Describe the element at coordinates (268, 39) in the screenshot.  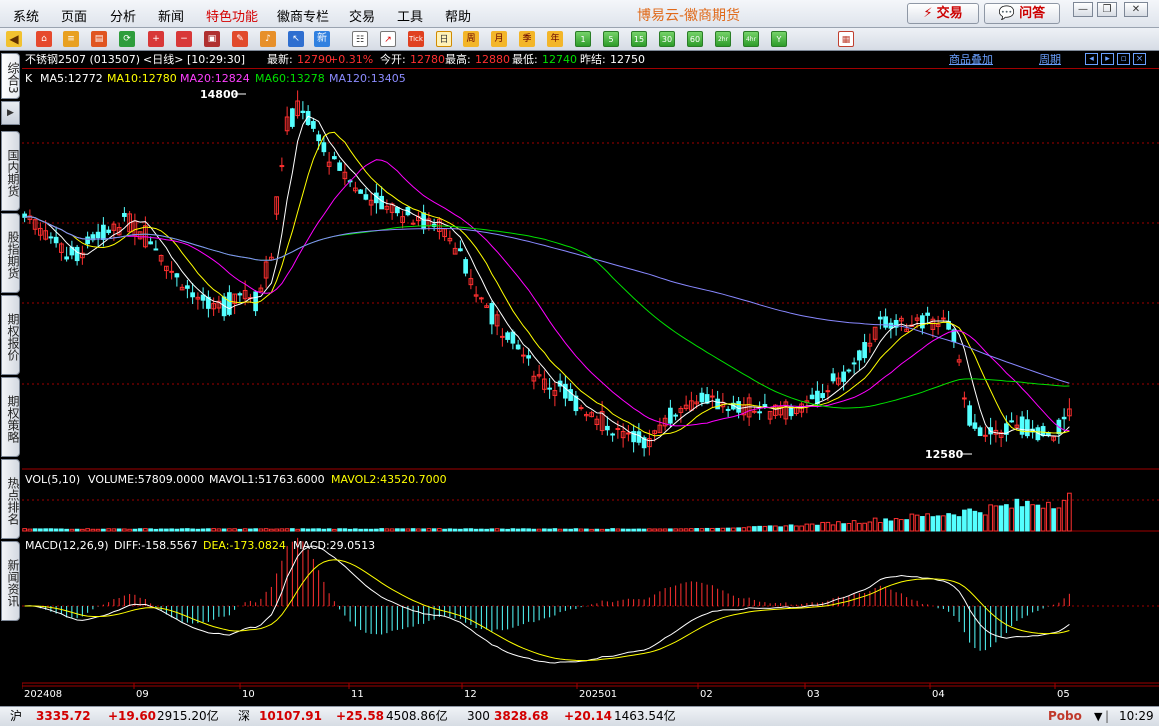
I see `bell-icon: ♪` at that location.